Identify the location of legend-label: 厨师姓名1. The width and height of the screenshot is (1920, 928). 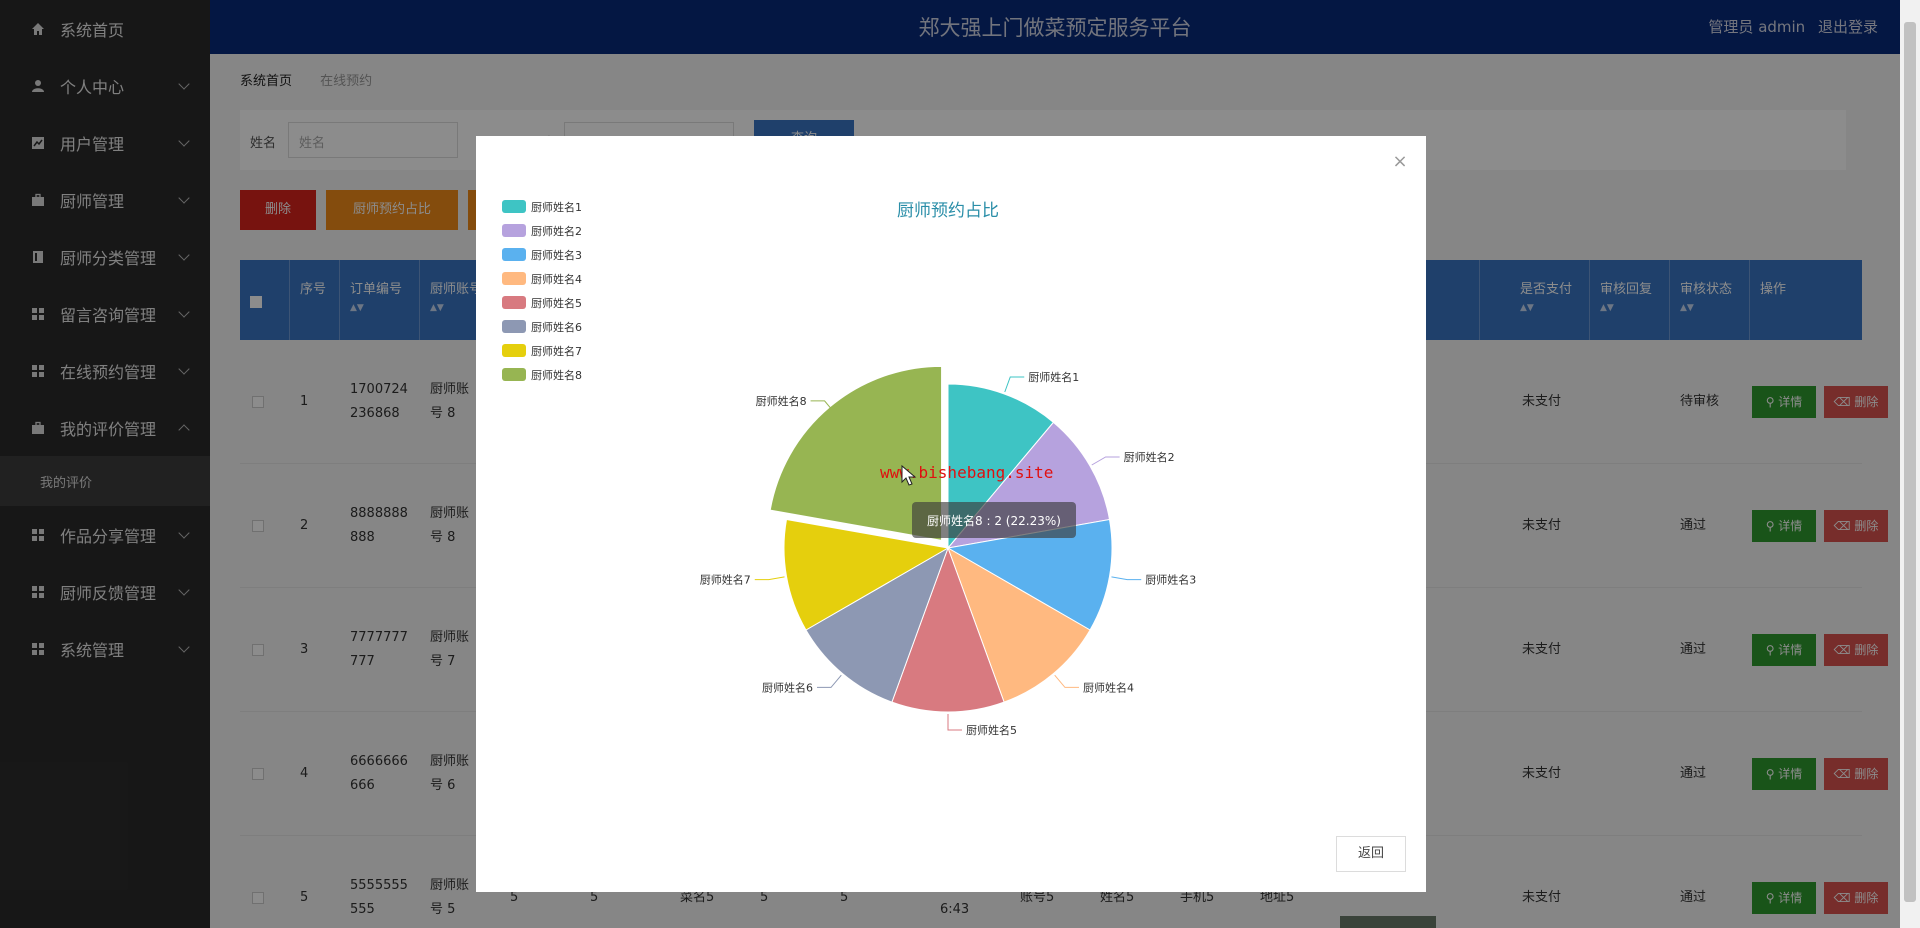
(556, 207).